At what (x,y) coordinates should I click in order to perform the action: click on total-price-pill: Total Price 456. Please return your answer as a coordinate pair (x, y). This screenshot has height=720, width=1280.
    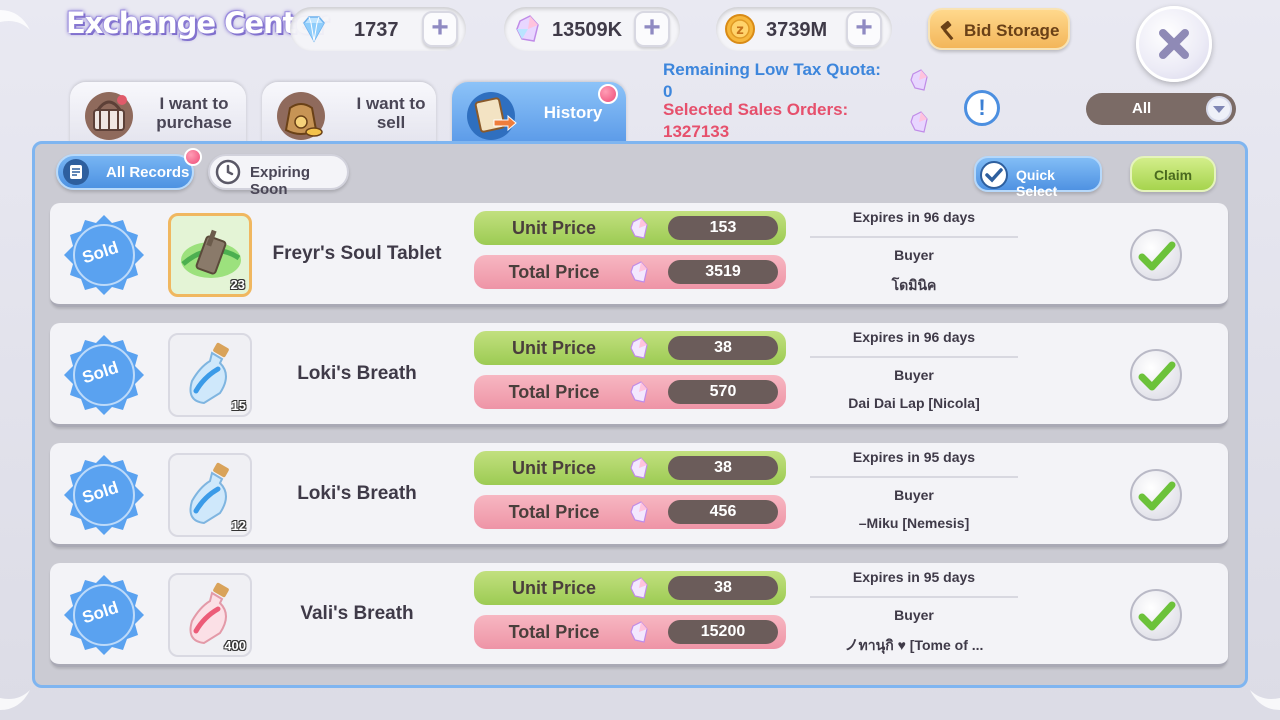
    Looking at the image, I should click on (630, 512).